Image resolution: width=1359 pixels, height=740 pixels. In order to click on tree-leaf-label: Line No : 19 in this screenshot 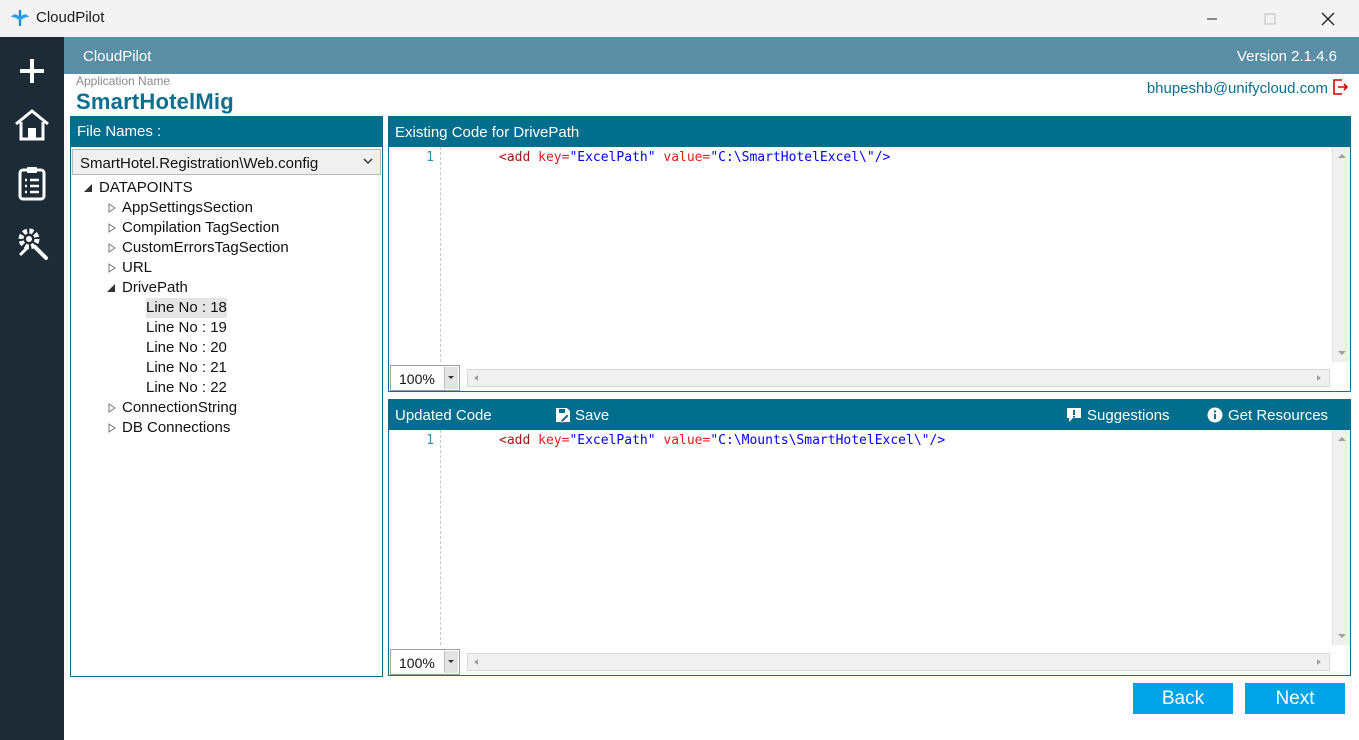, I will do `click(186, 327)`.